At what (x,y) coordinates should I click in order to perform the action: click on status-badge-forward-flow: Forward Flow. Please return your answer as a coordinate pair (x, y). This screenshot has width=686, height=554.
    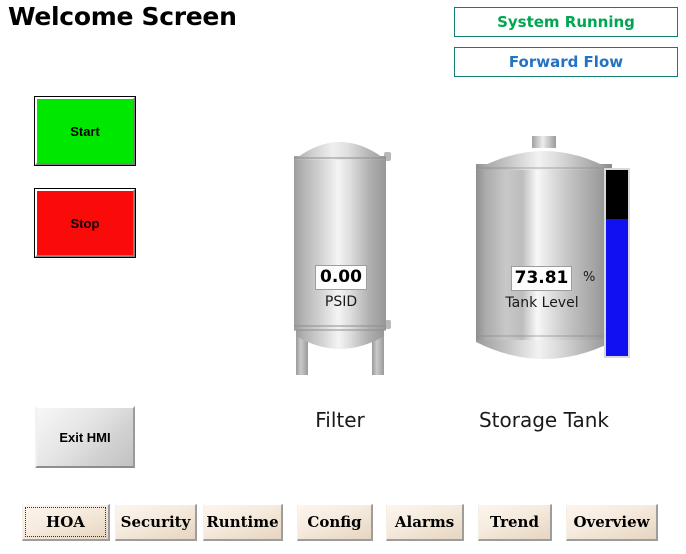
    Looking at the image, I should click on (566, 62).